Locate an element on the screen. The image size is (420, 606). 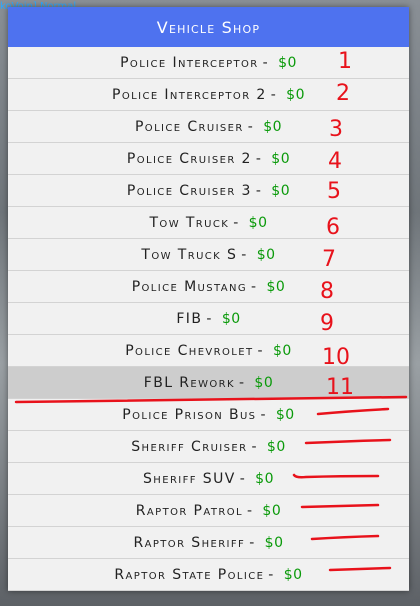
item-name: FIB is located at coordinates (189, 318).